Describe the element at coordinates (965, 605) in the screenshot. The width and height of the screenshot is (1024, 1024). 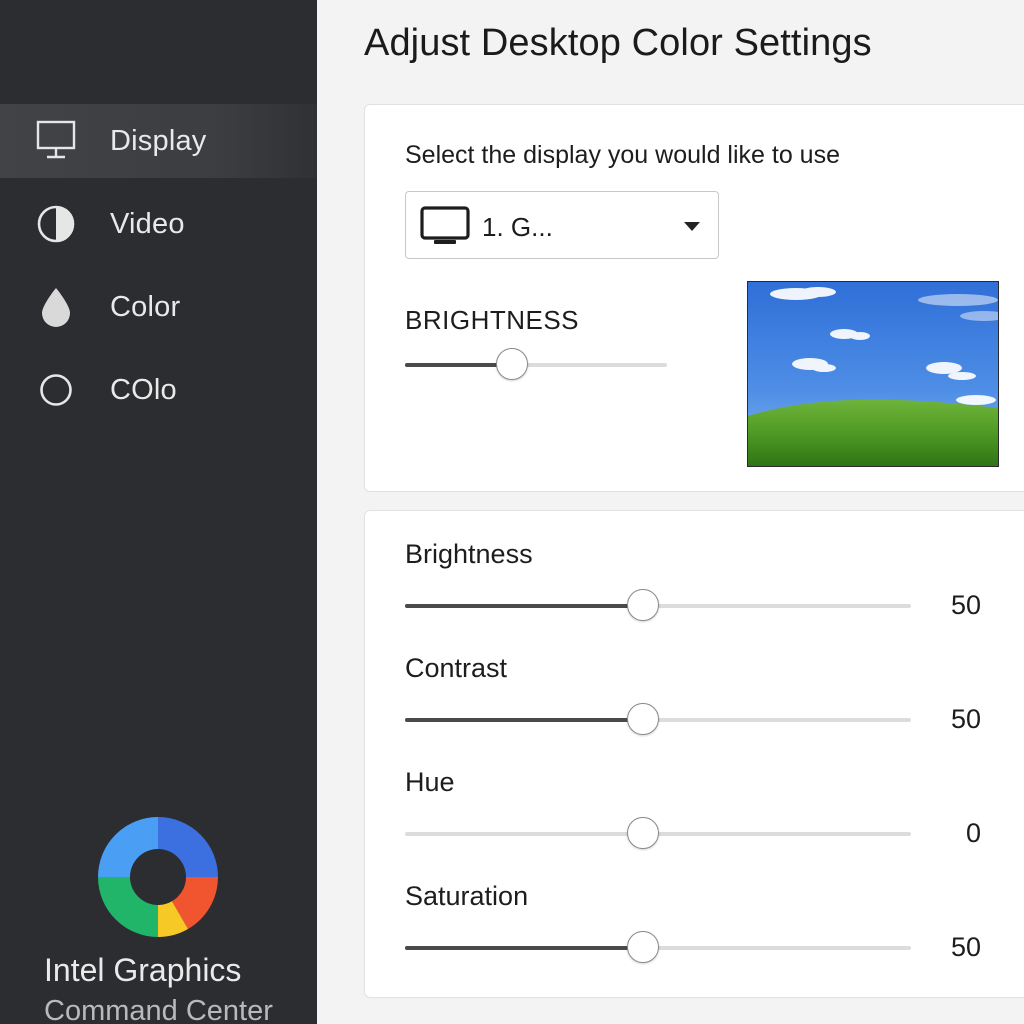
I see `brightness-value: 50` at that location.